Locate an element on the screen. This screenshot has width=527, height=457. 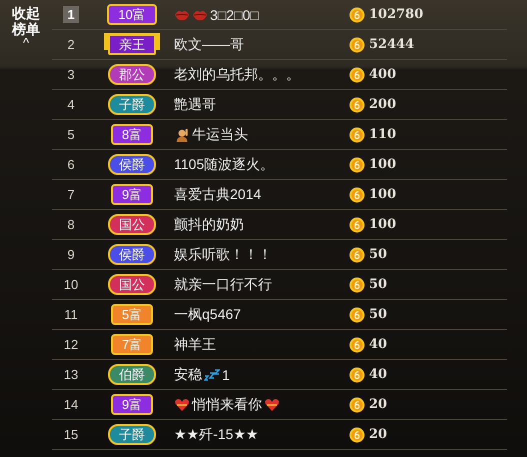
sleep-icon is located at coordinates (212, 375).